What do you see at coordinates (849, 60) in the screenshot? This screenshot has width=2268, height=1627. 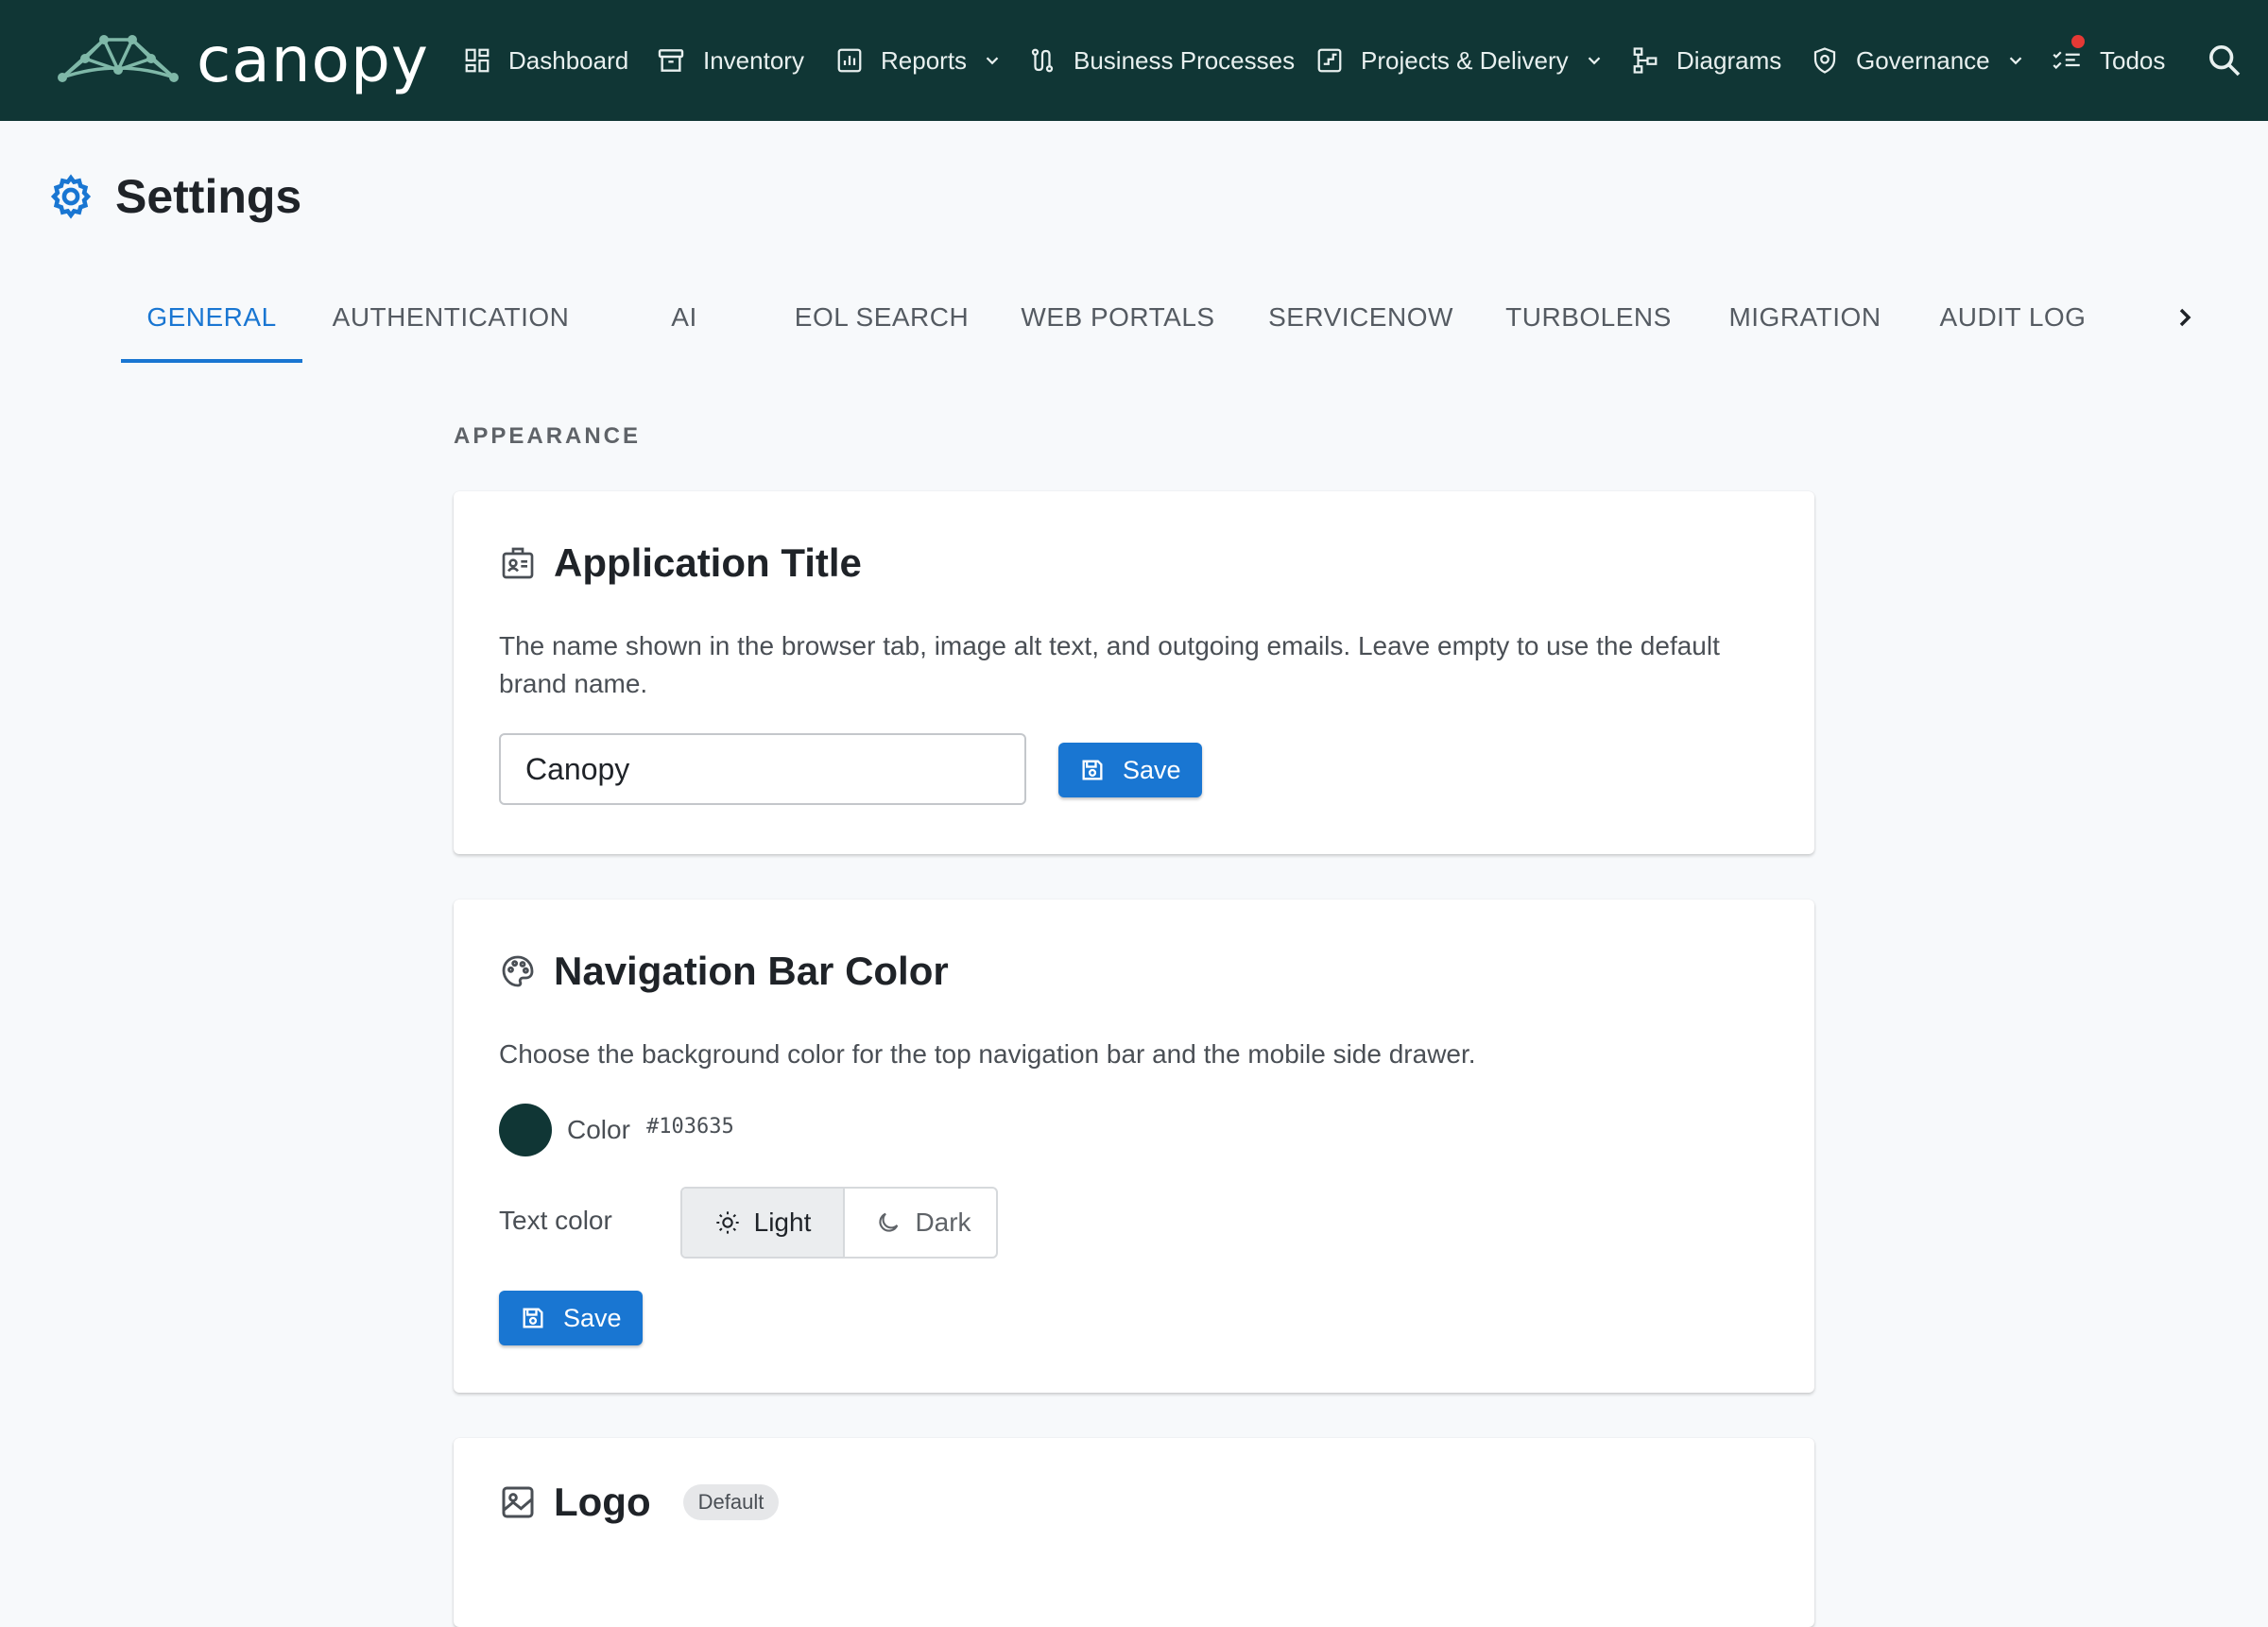 I see `reports-icon` at bounding box center [849, 60].